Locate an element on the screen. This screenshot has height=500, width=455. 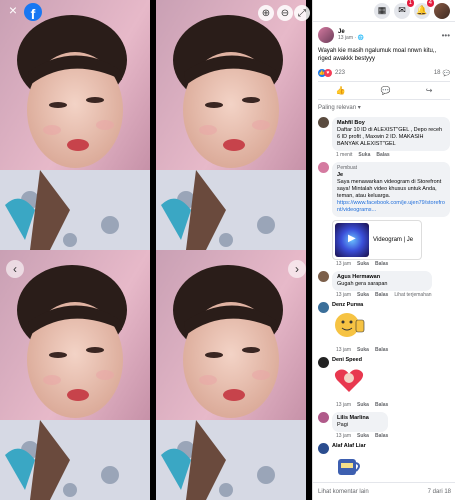
zoom-out-icon: ⊖ is located at coordinates (285, 13).